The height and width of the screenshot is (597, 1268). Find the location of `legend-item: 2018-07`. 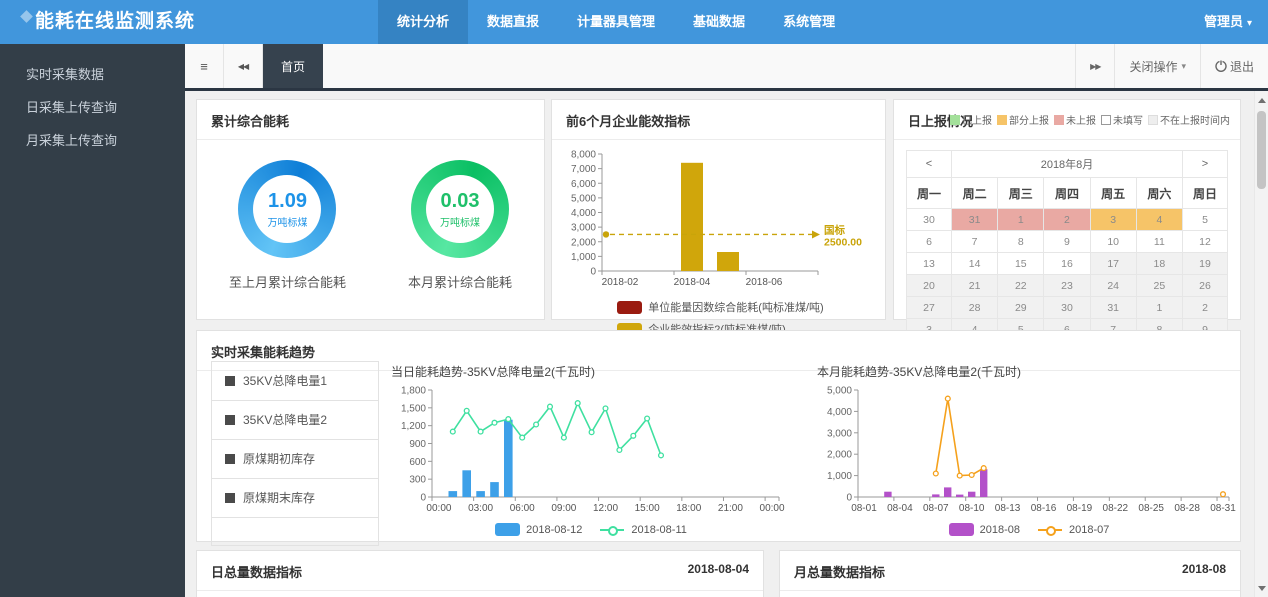

legend-item: 2018-07 is located at coordinates (1073, 529).